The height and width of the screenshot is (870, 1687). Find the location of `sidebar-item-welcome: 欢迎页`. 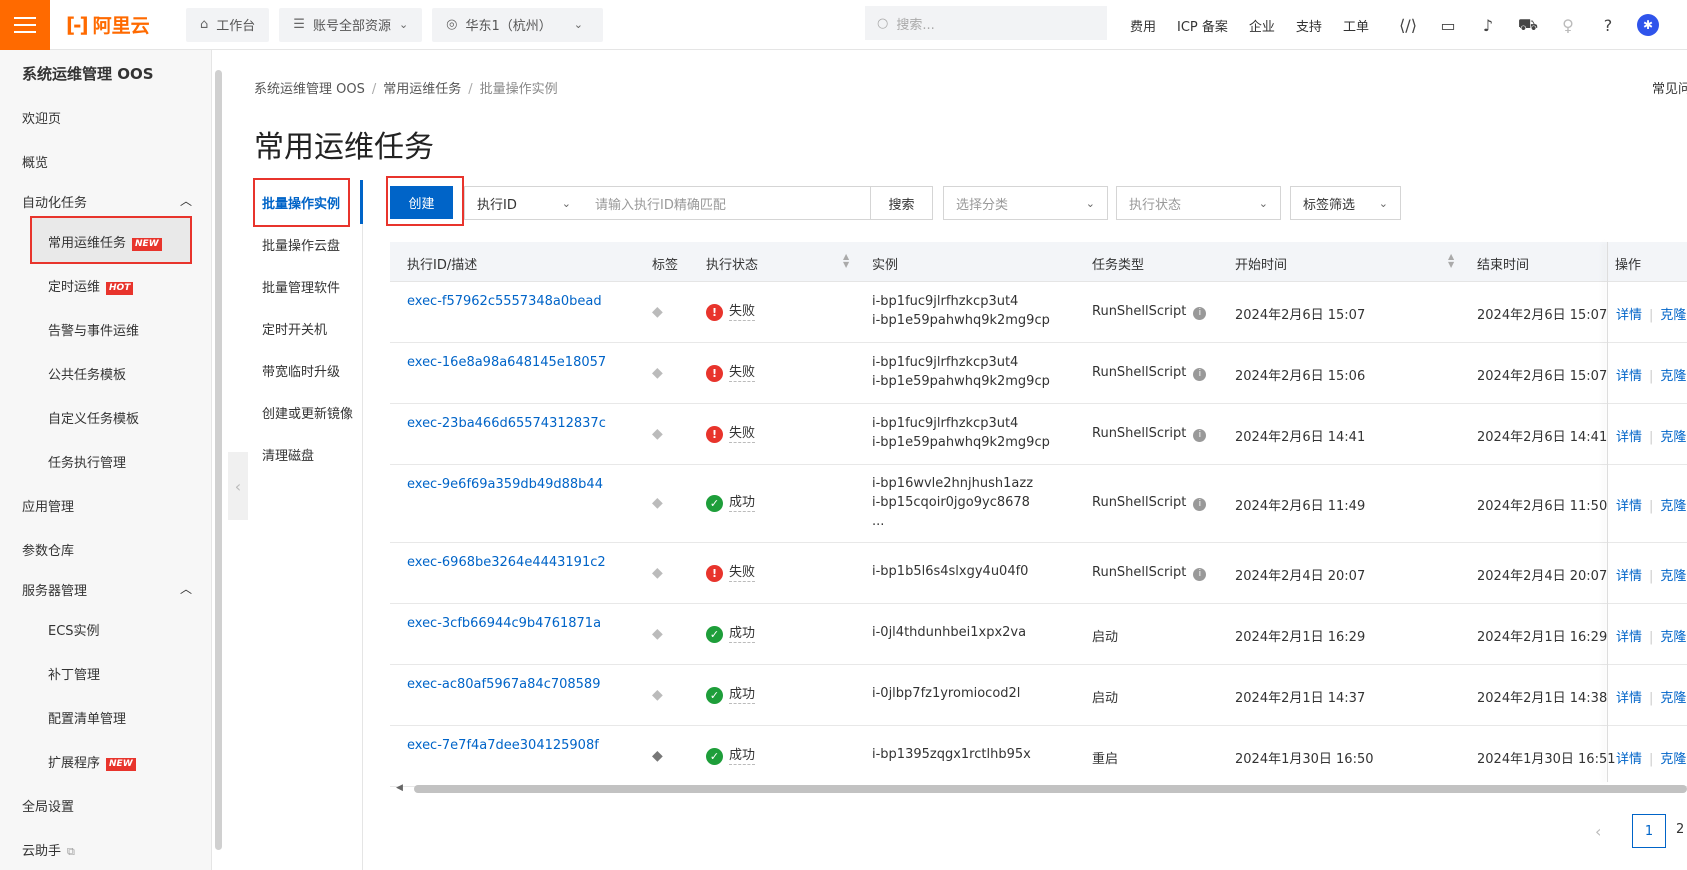

sidebar-item-welcome: 欢迎页 is located at coordinates (41, 117).